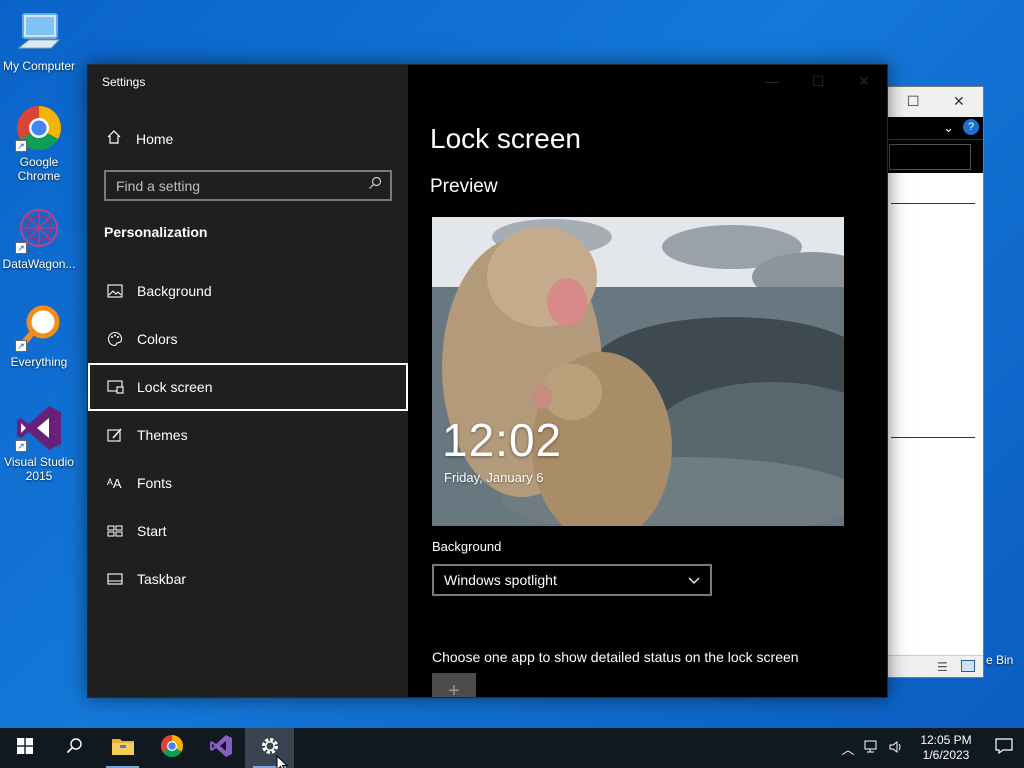 The width and height of the screenshot is (1024, 768). Describe the element at coordinates (848, 748) in the screenshot. I see `chevron-up-icon: ︿` at that location.